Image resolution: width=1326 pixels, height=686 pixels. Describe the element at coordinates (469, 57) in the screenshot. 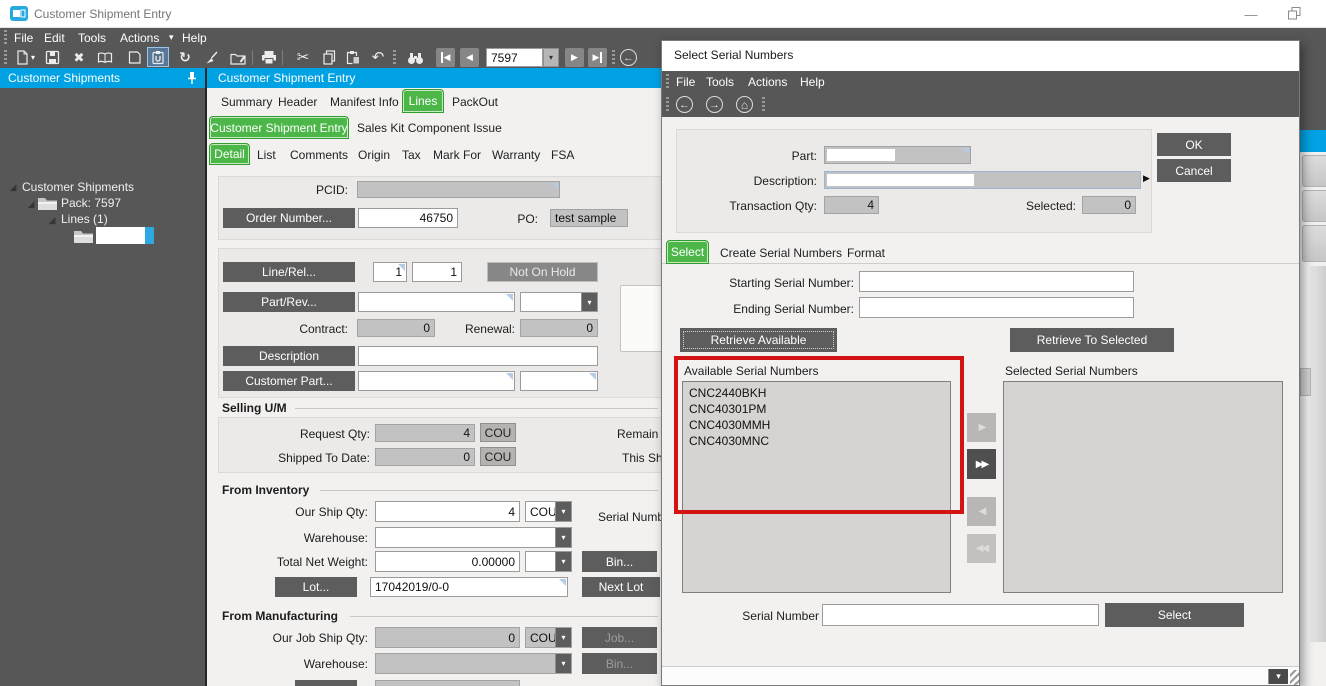

I see `nav-prev-button: ◀` at that location.